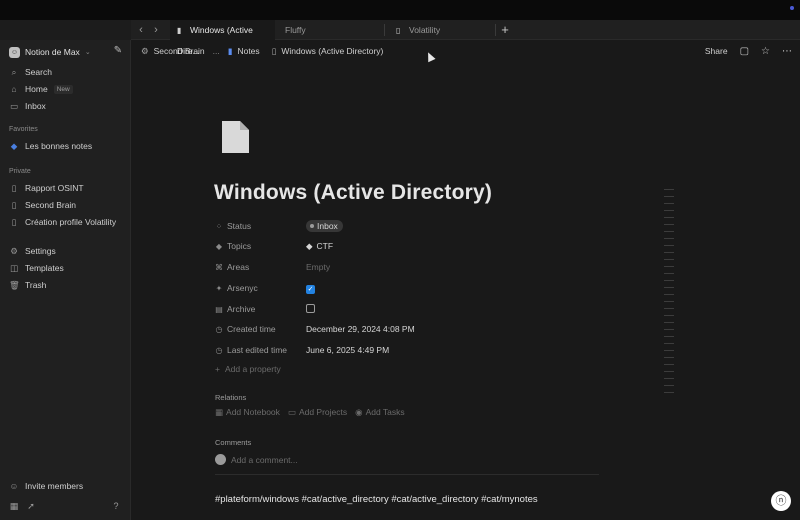  I want to click on comment-icon: ▢, so click(744, 51).